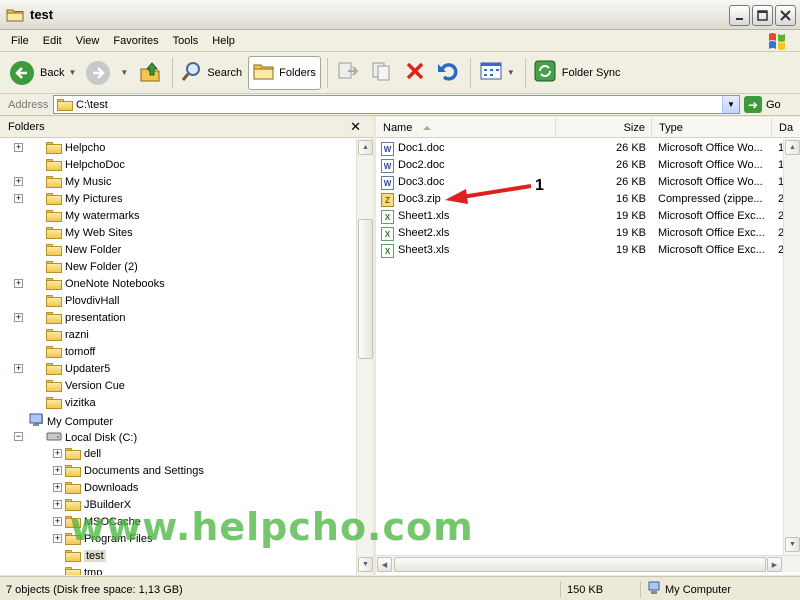  I want to click on files-horizontal-scrollbar: ◀ ▶, so click(588, 563).